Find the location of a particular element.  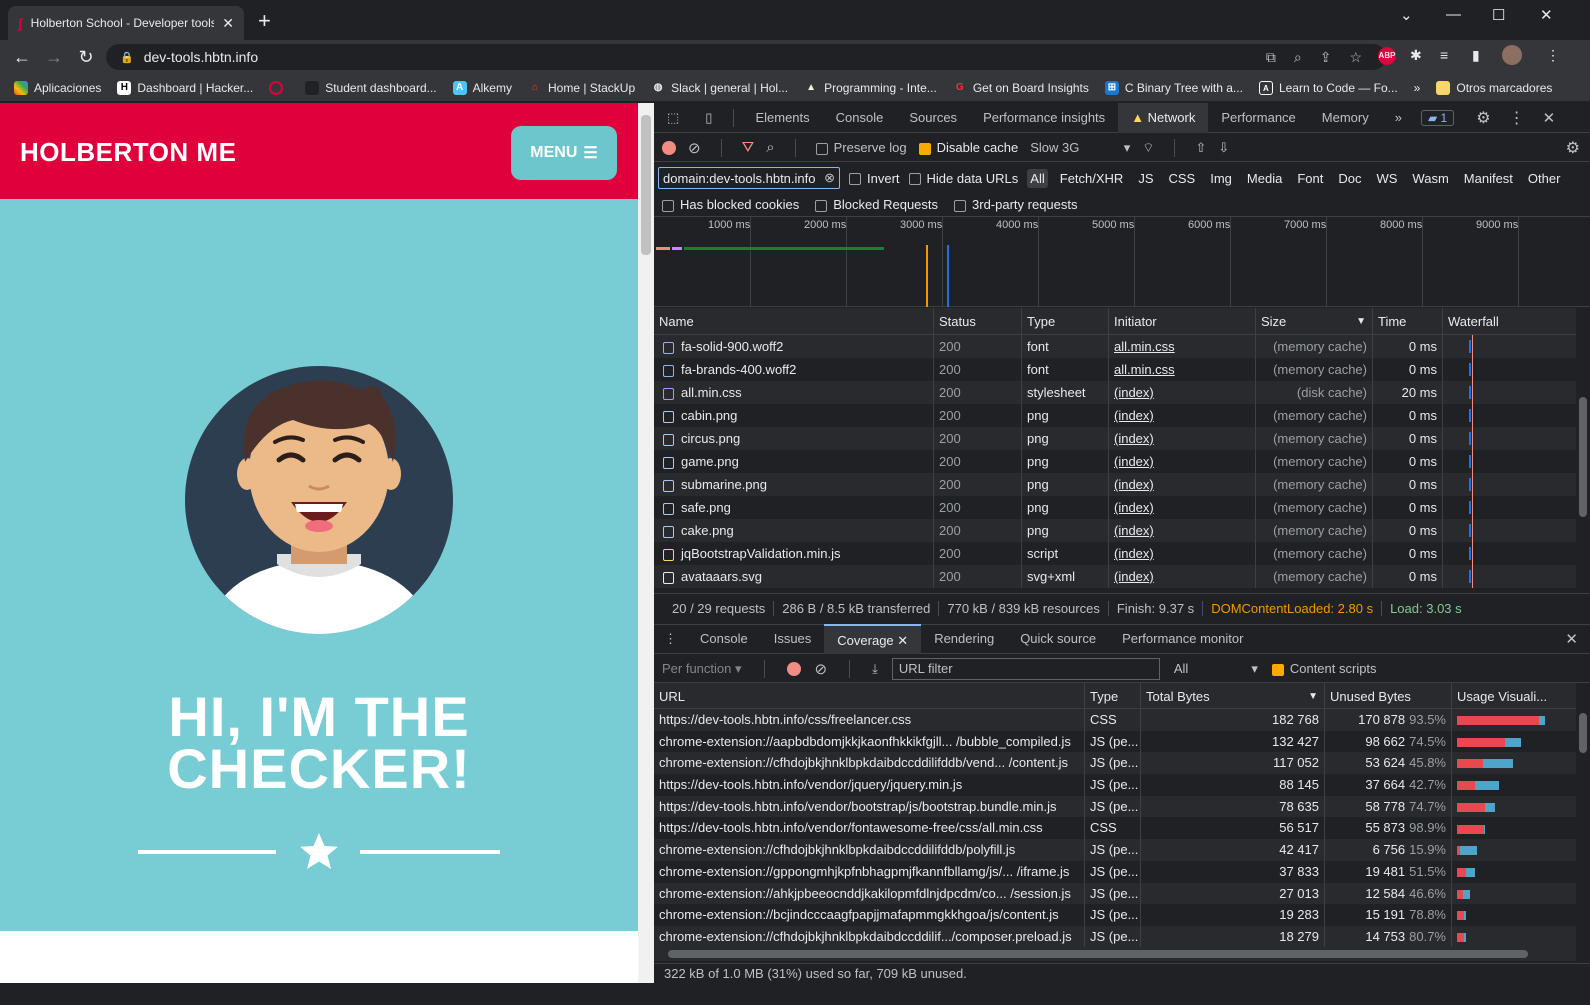

profile-avatar is located at coordinates (1512, 55).